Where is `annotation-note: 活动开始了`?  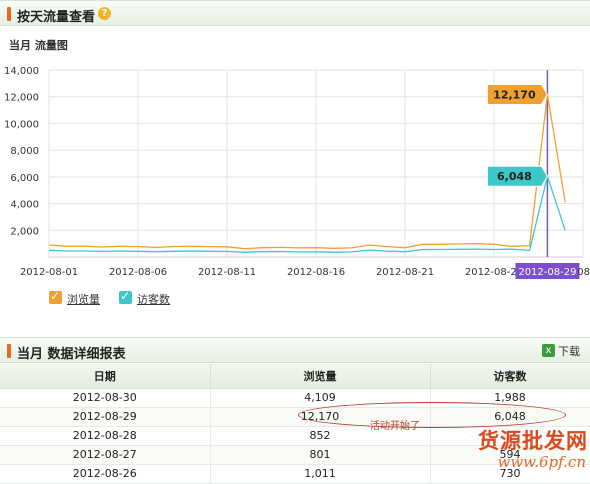
annotation-note: 活动开始了 is located at coordinates (395, 426).